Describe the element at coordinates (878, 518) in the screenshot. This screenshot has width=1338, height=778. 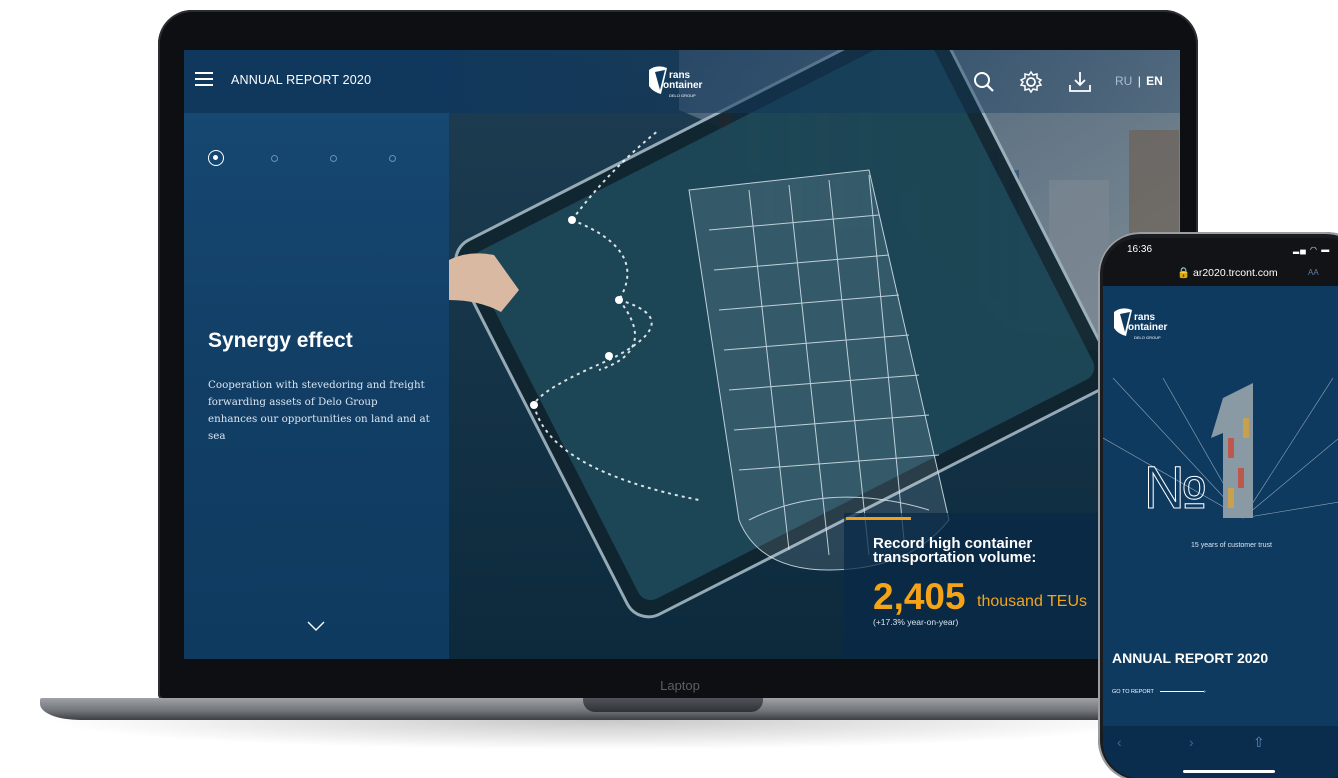
I see `accent-bar` at that location.